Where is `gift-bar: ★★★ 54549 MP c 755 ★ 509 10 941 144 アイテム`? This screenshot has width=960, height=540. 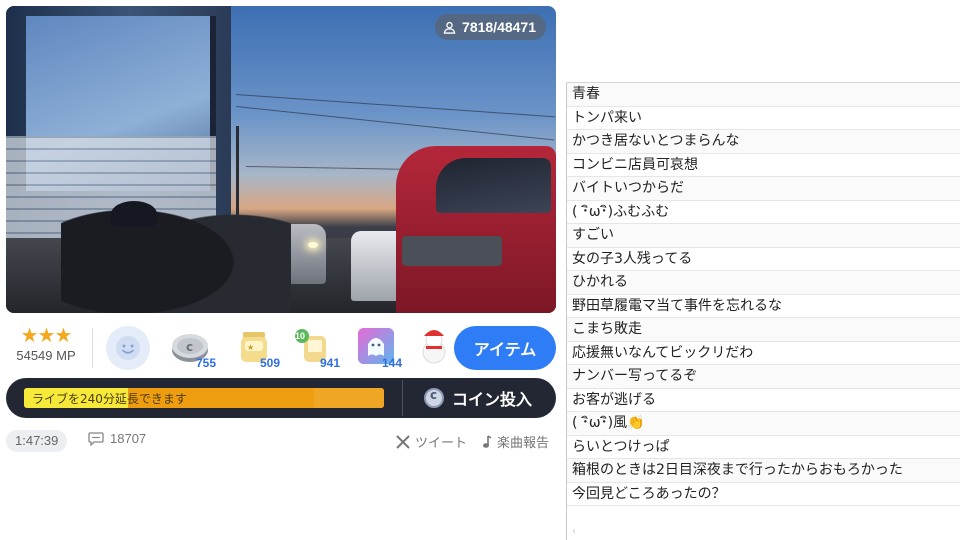
gift-bar: ★★★ 54549 MP c 755 ★ 509 10 941 144 アイテム is located at coordinates (282, 348).